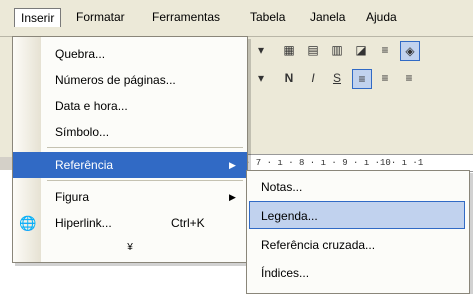  Describe the element at coordinates (130, 223) in the screenshot. I see `menu-item-hiperlink: 🌐 Hiperlink... Ctrl+K` at that location.